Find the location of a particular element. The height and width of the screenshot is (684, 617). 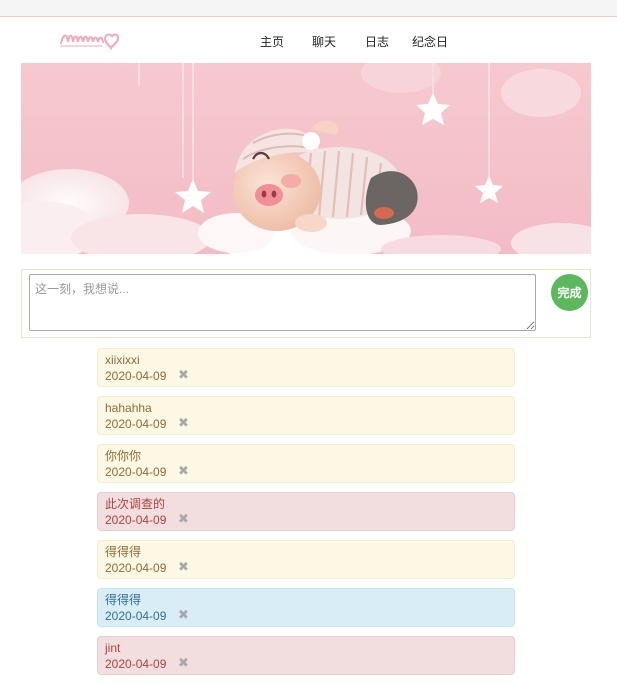

main-nav: 主页 聊天 日志 纪念日 is located at coordinates (308, 41).